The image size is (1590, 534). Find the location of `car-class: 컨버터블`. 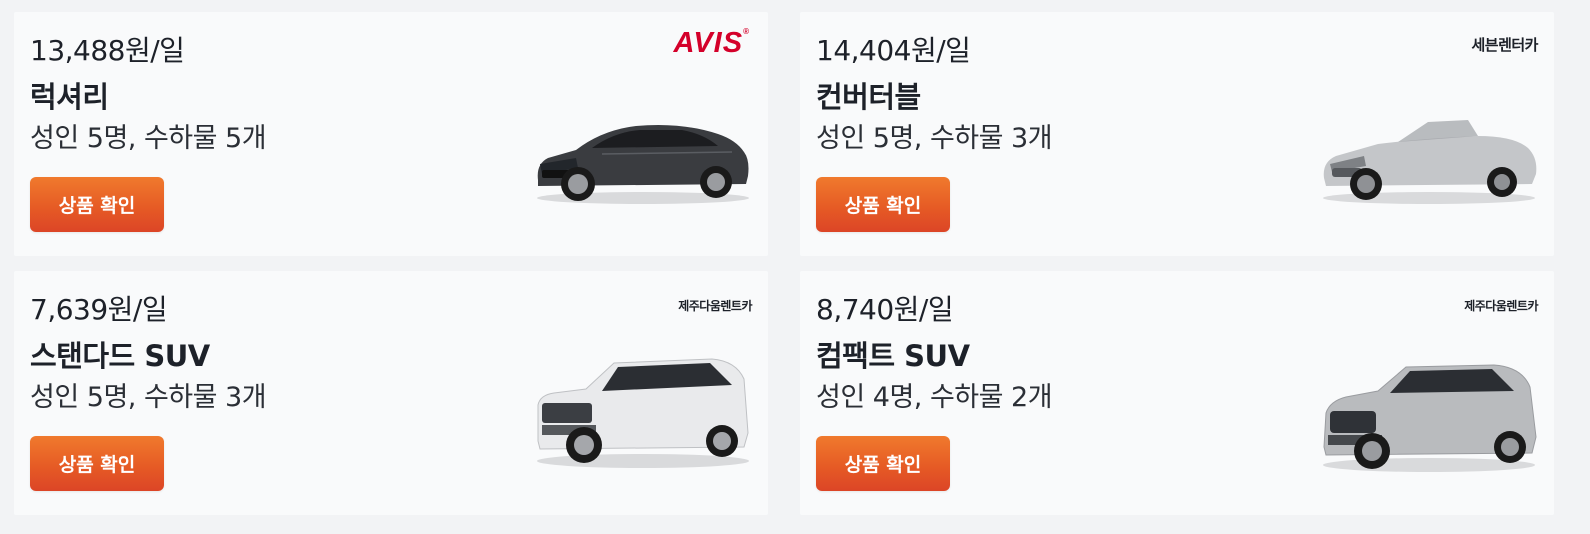

car-class: 컨버터블 is located at coordinates (868, 97).